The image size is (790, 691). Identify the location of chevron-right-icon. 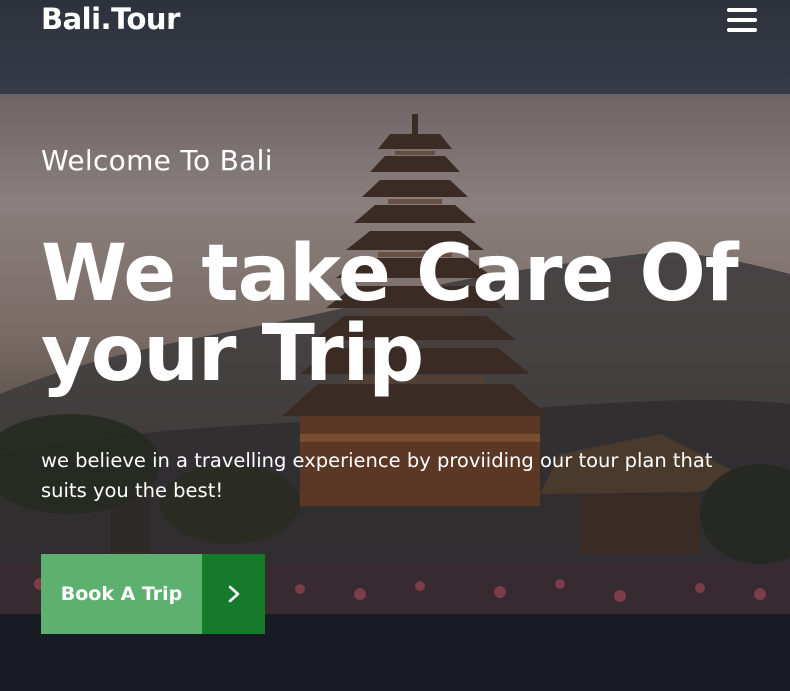
(233, 594).